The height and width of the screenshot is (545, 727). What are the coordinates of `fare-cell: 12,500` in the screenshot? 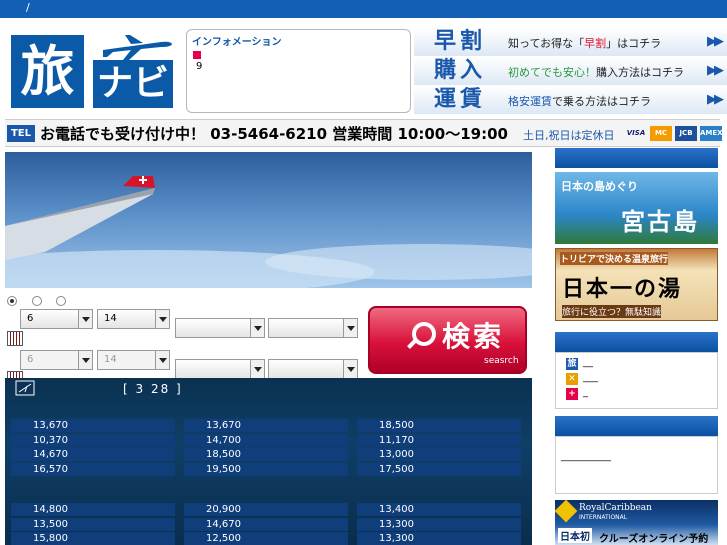 It's located at (266, 538).